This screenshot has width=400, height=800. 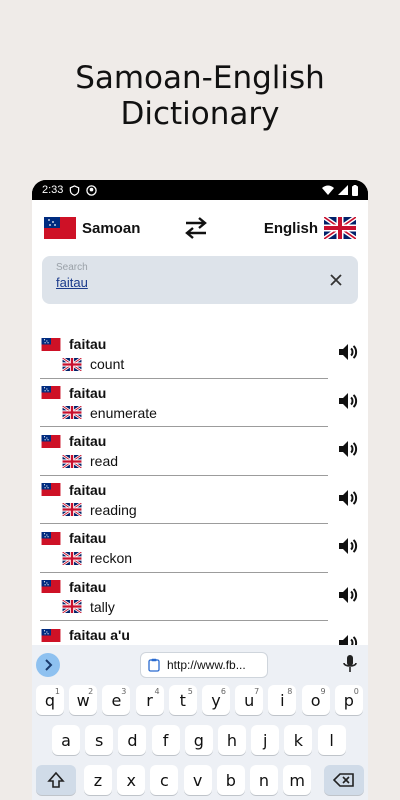 I want to click on chevron-right-icon, so click(x=49, y=665).